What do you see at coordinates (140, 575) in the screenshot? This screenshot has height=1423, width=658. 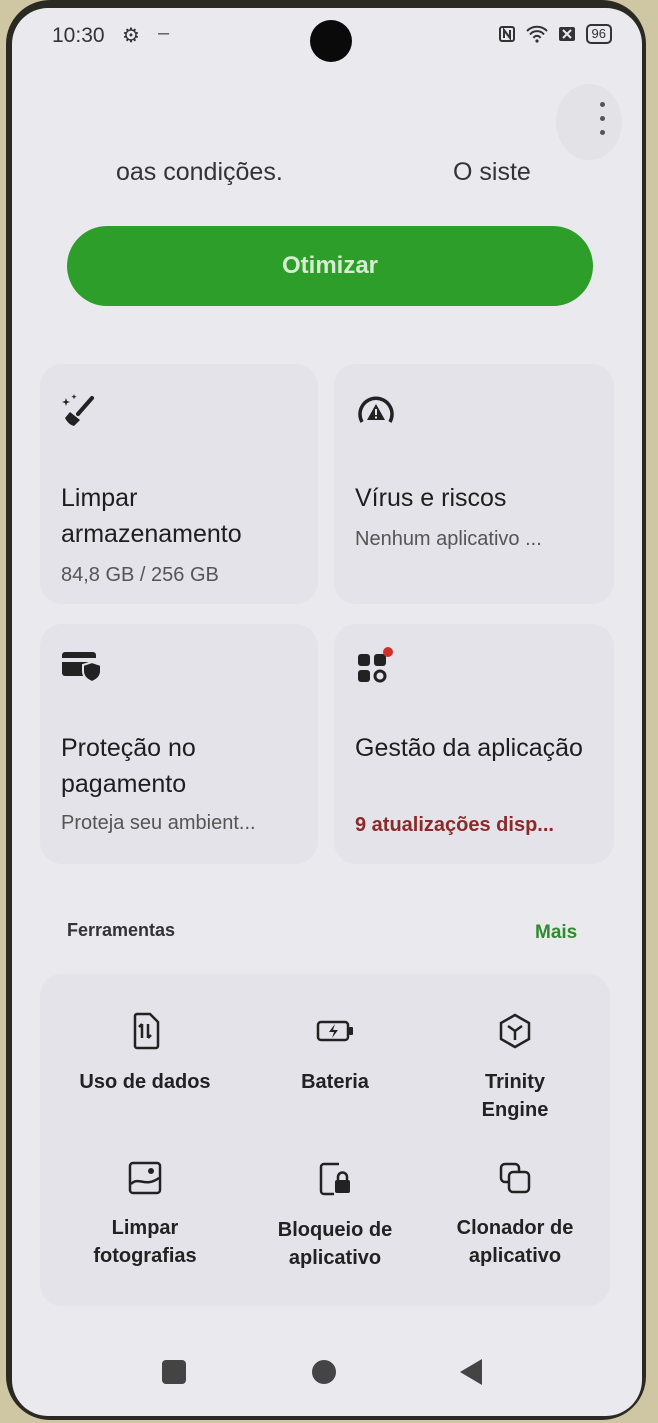 I see `card-subtitle: 84,8 GB / 256 GB` at bounding box center [140, 575].